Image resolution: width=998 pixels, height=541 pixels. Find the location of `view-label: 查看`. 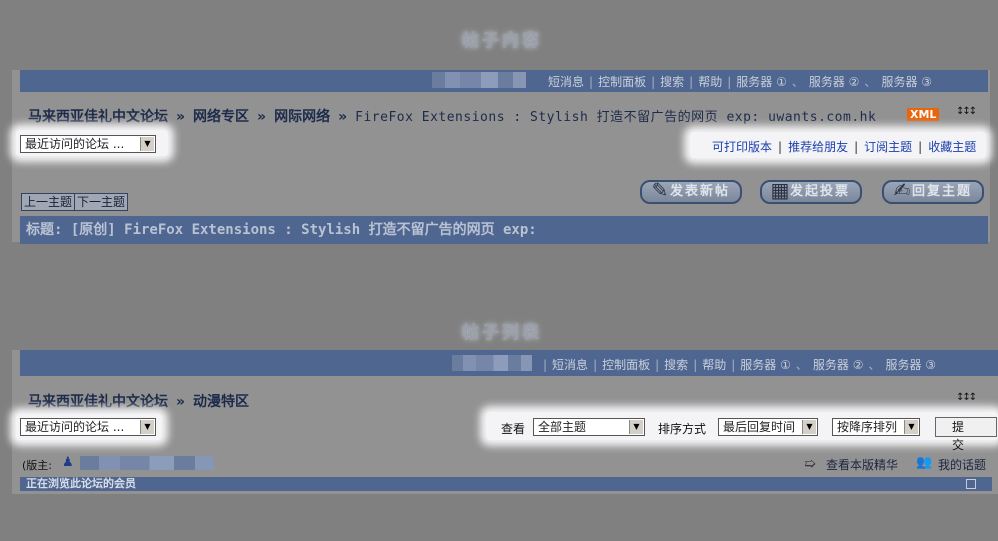

view-label: 查看 is located at coordinates (513, 429).